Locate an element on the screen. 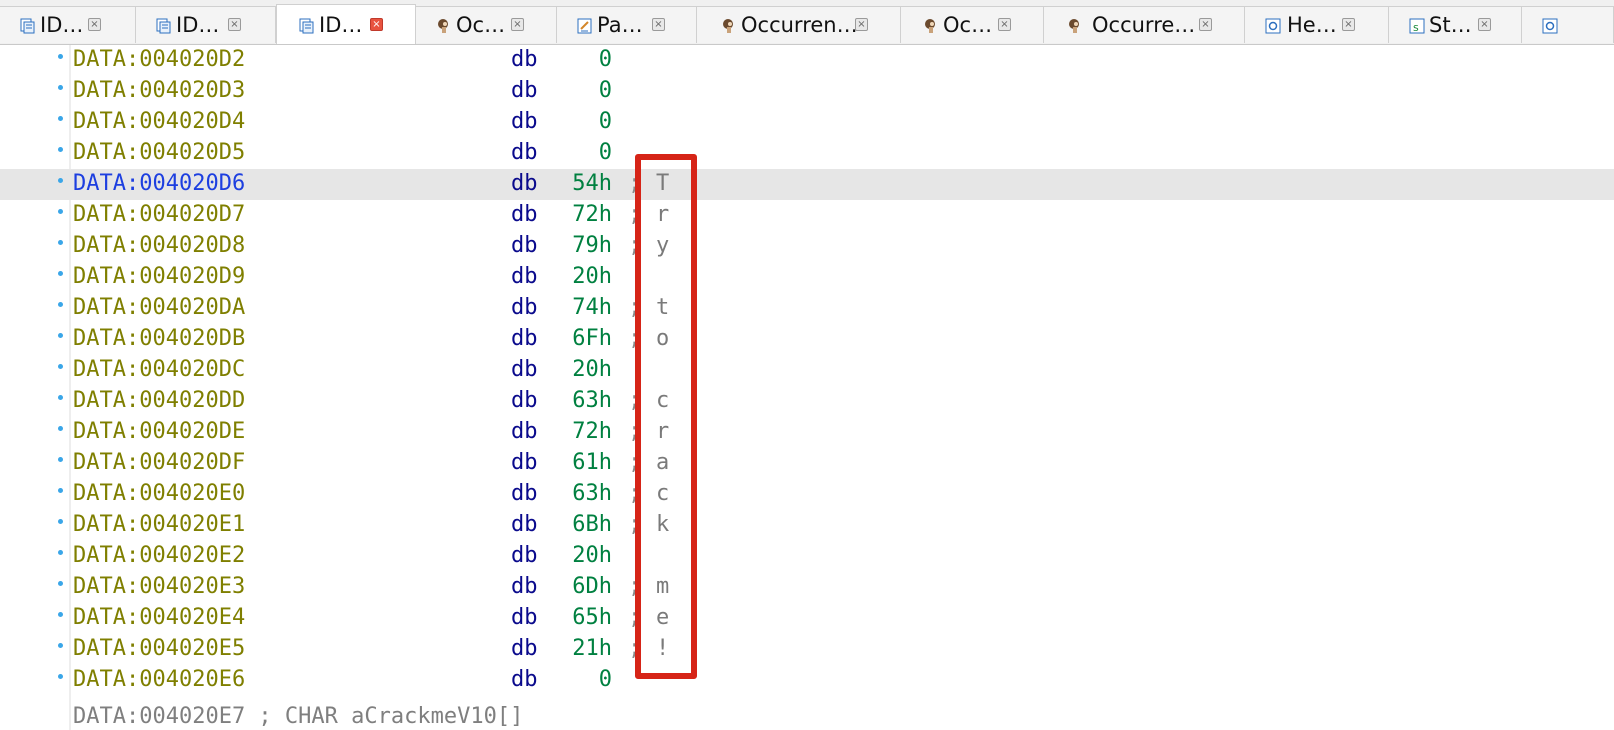 The width and height of the screenshot is (1614, 730). listing-row: DATA:004020E5 db 21h;! is located at coordinates (807, 649).